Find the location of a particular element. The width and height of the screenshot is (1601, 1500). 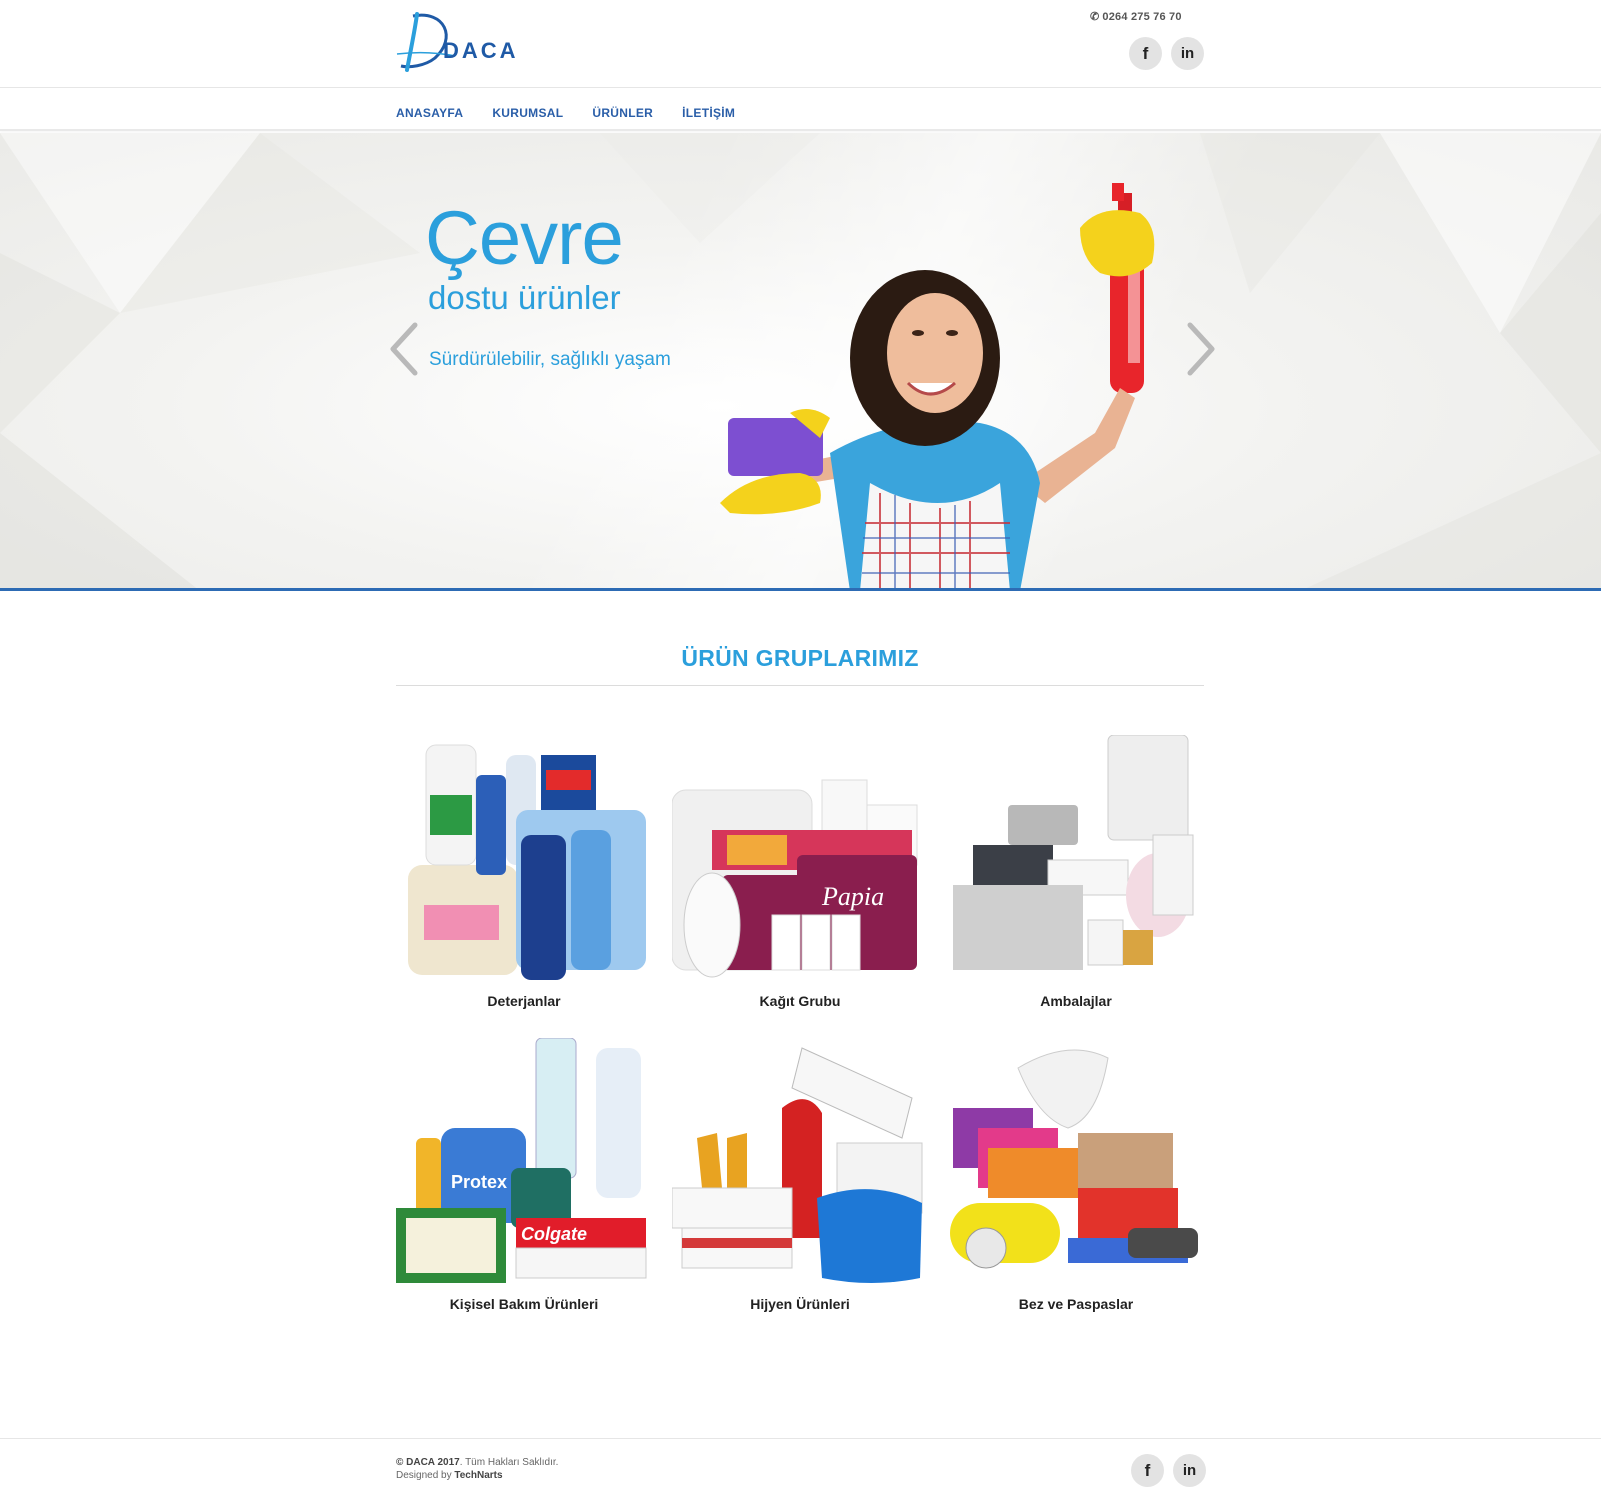

svg-text: Papia is located at coordinates (852, 896).